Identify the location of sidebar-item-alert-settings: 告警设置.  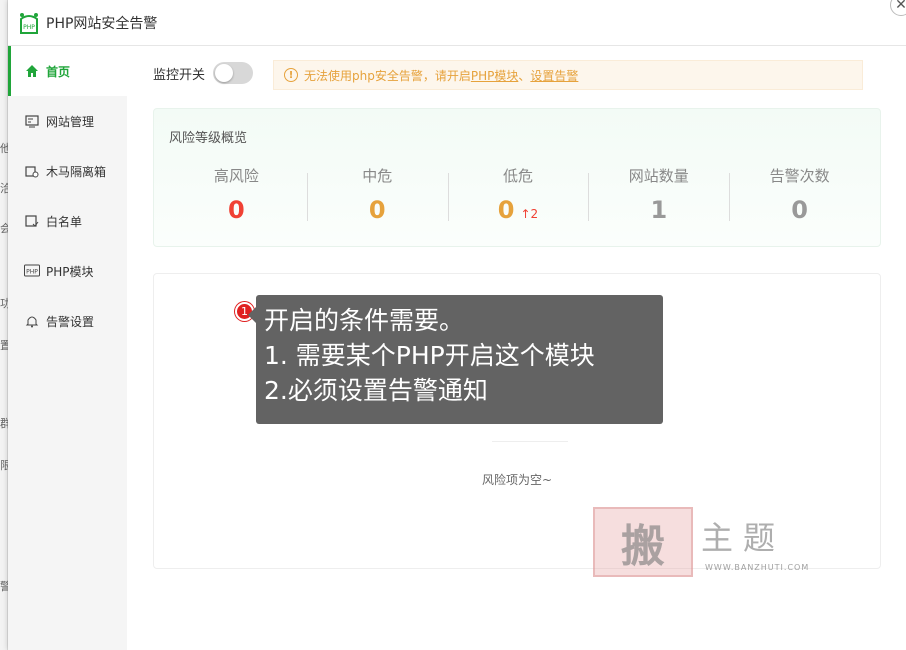
(67, 321).